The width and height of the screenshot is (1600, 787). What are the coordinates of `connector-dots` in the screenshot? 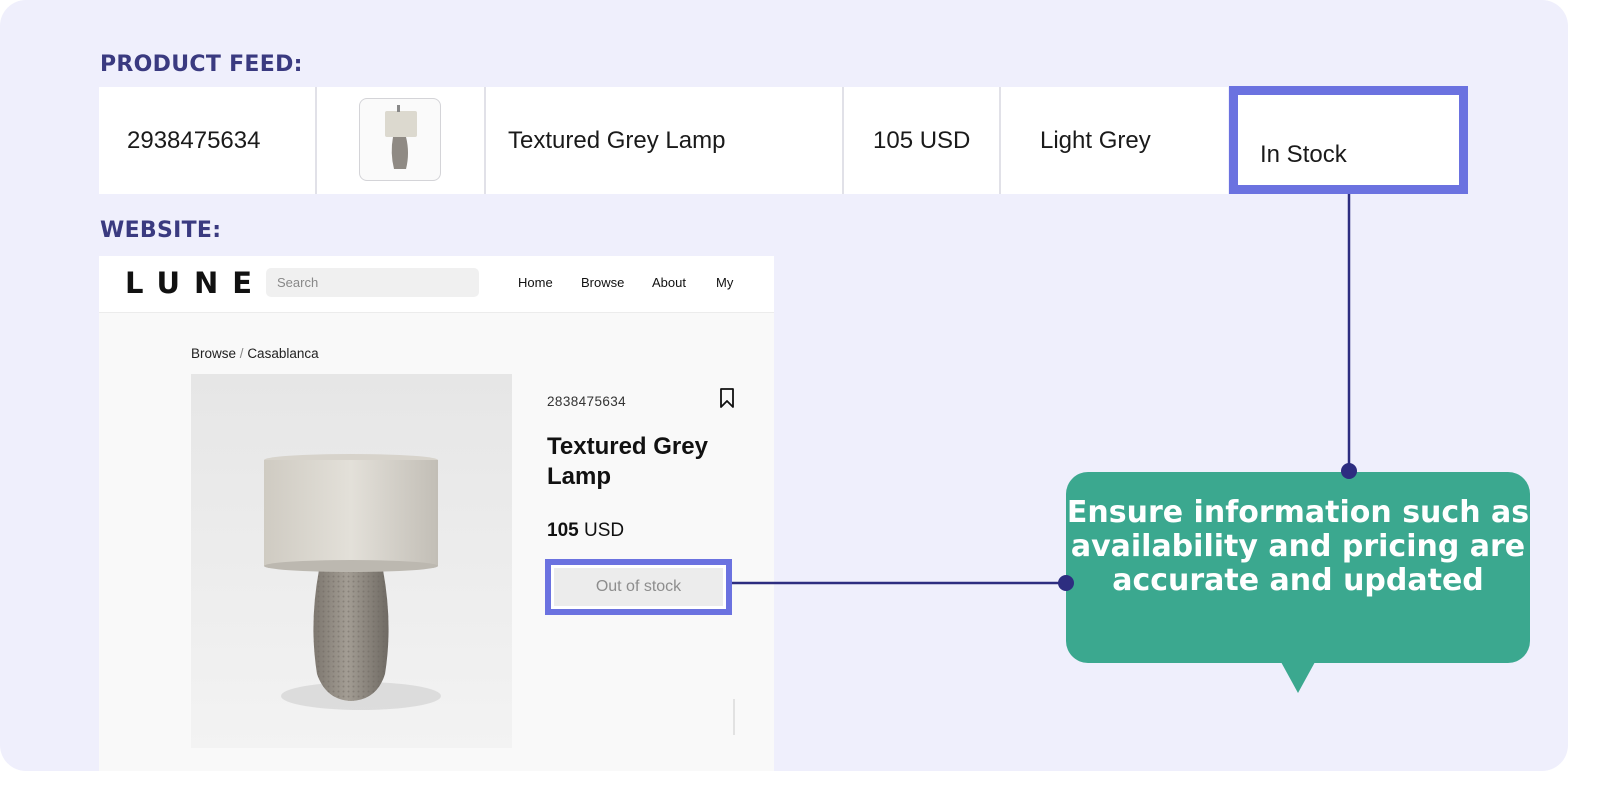 It's located at (1207, 527).